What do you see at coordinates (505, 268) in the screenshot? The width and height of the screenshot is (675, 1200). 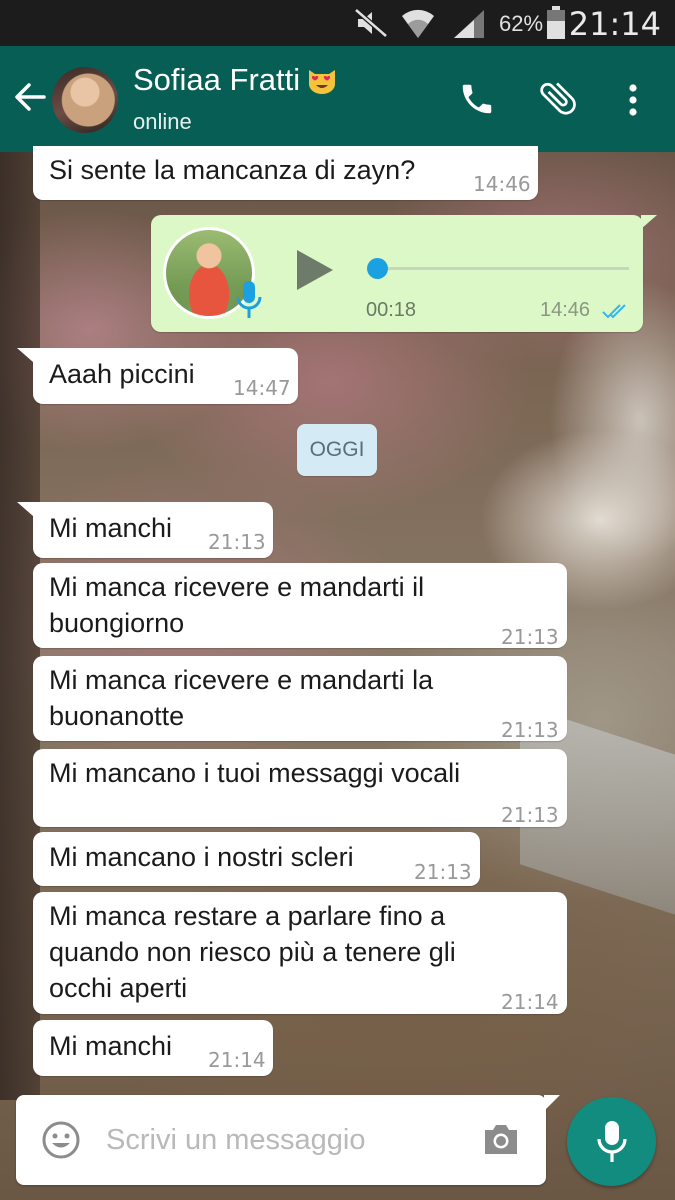 I see `voice-progress-track` at bounding box center [505, 268].